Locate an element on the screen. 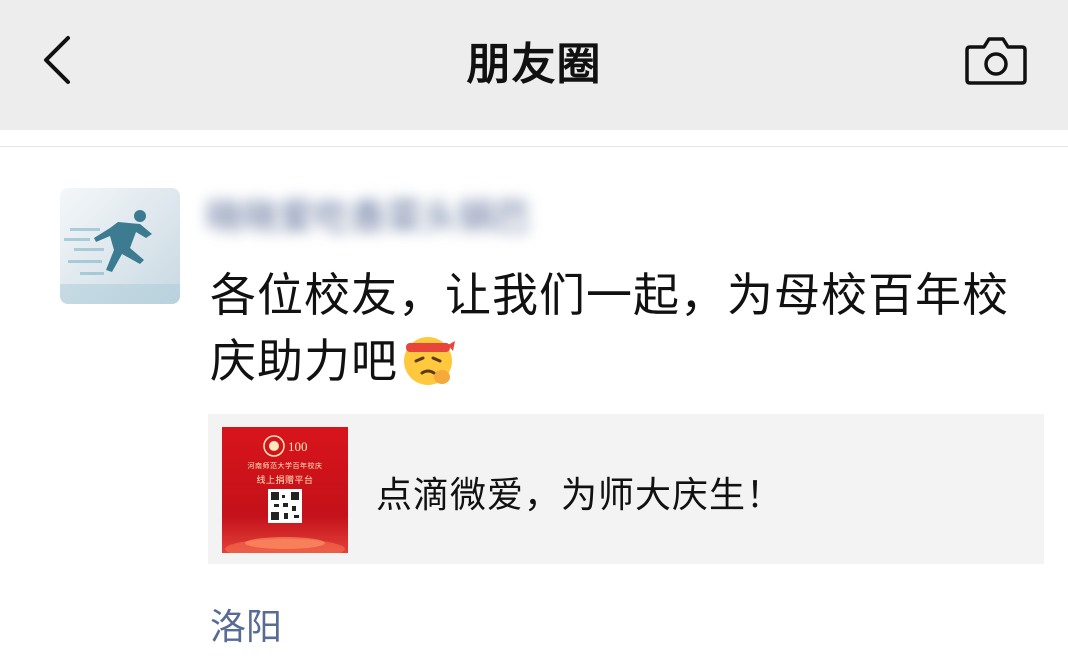  post-author-name: 晓晓爱吃香菜头锅巴 is located at coordinates (368, 214).